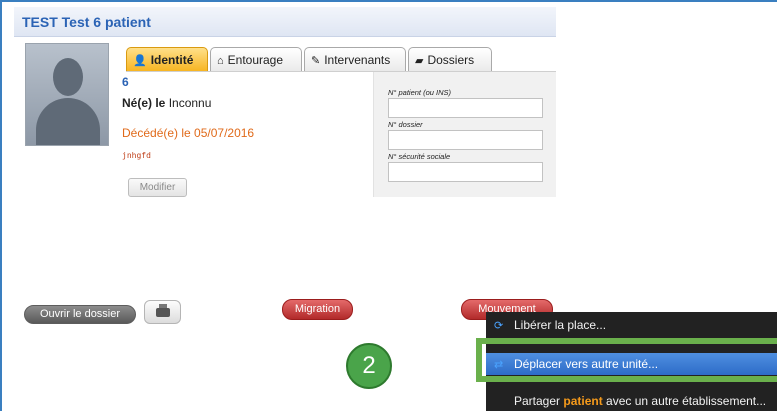 Image resolution: width=777 pixels, height=411 pixels. I want to click on printer-icon, so click(163, 310).